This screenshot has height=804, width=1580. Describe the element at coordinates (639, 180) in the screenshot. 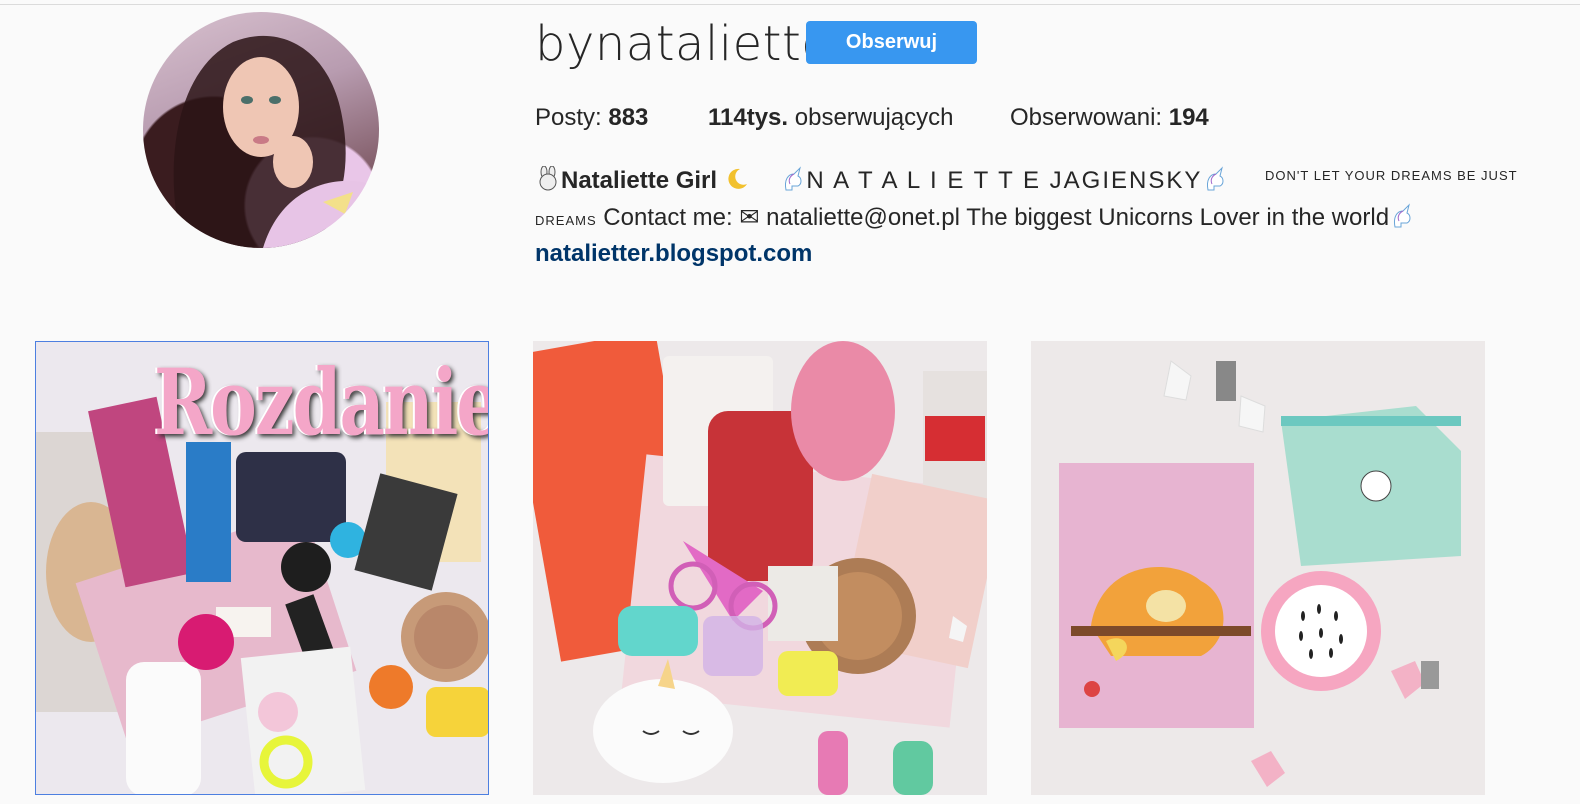

I see `bio-name: Nataliette Girl` at that location.